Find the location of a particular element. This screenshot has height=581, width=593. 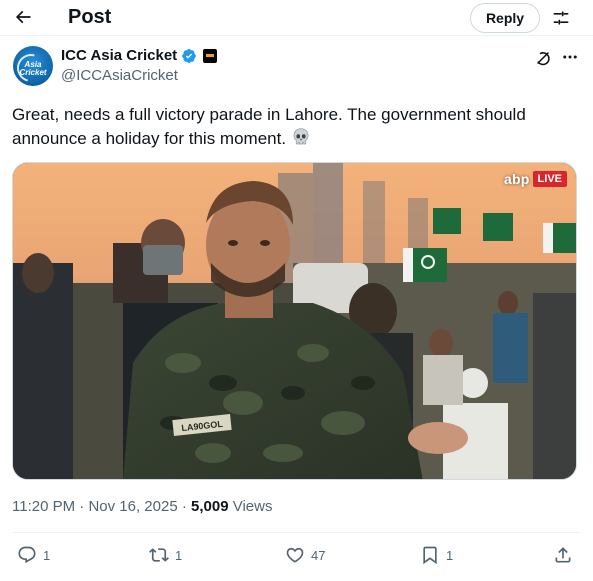

verified-badge-icon is located at coordinates (189, 55).